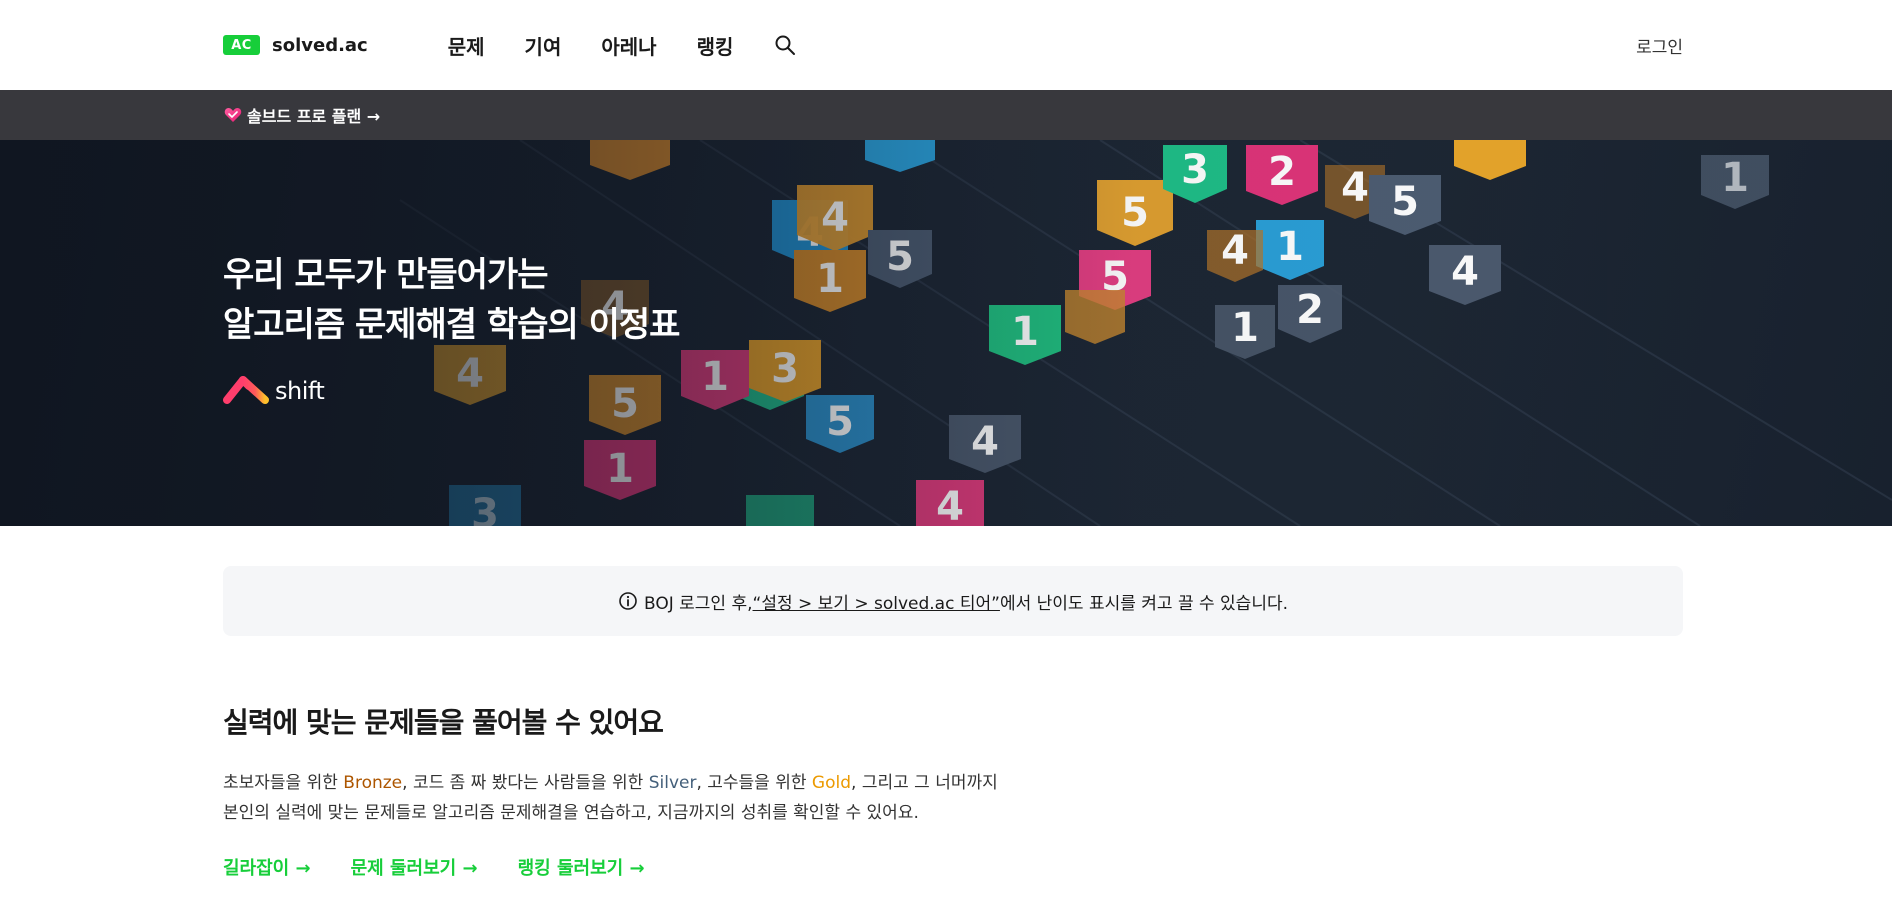 The image size is (1892, 902). What do you see at coordinates (628, 45) in the screenshot?
I see `nav-item-arena: 아레나` at bounding box center [628, 45].